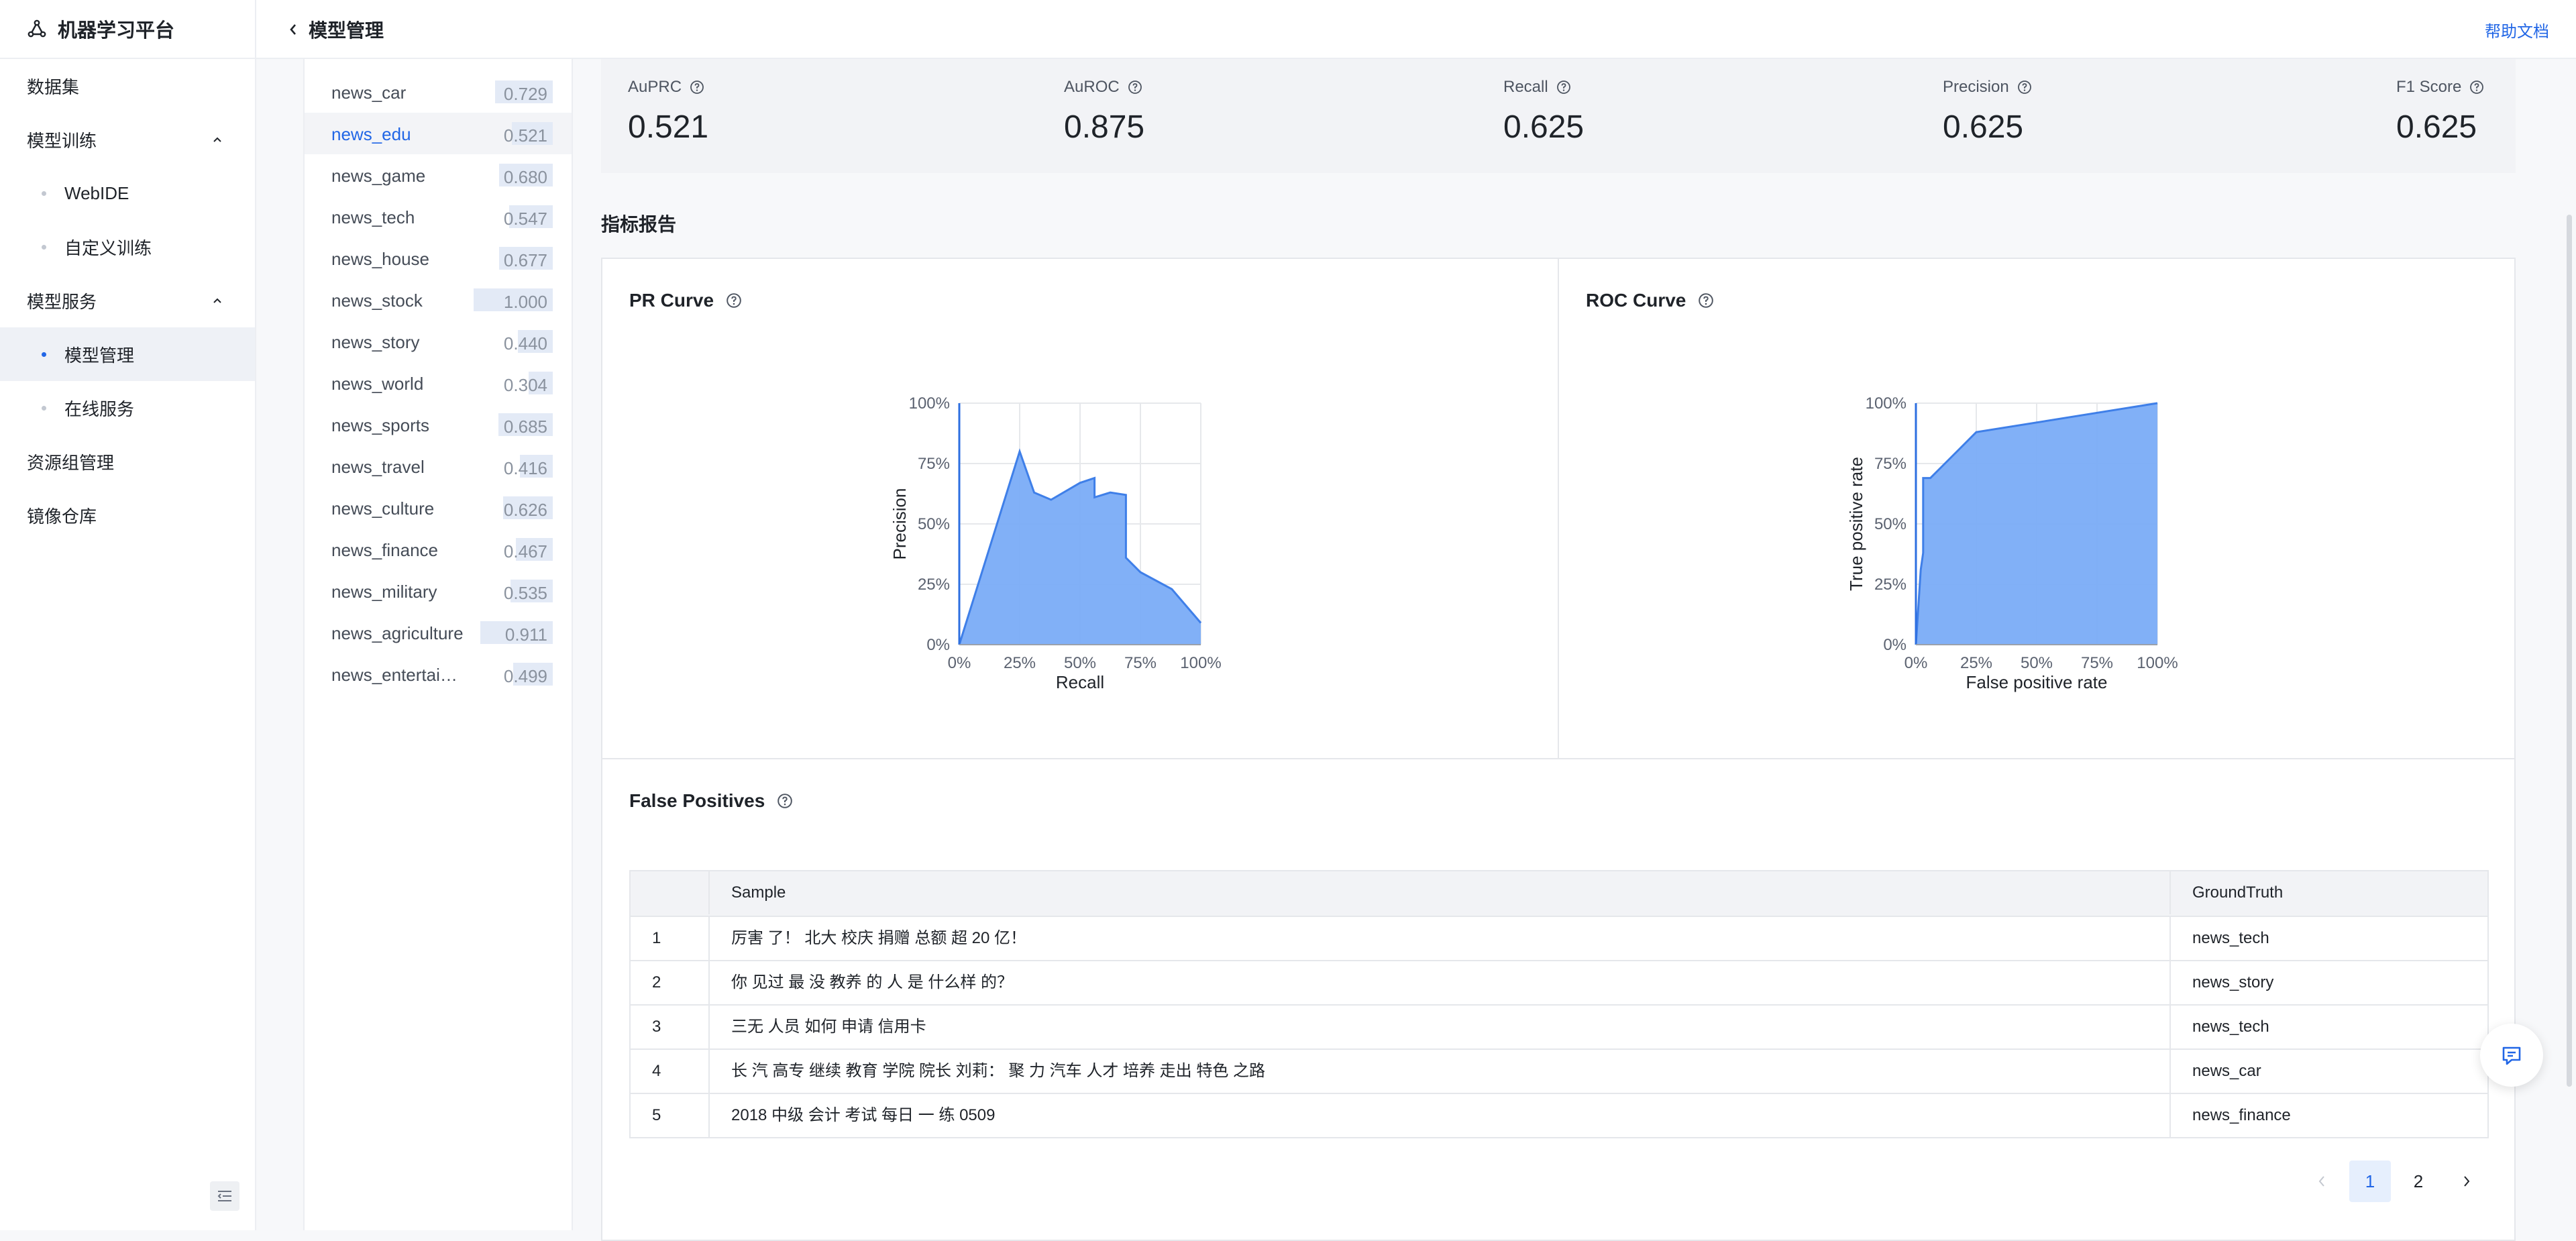  What do you see at coordinates (525, 468) in the screenshot?
I see `category-score: 0.416` at bounding box center [525, 468].